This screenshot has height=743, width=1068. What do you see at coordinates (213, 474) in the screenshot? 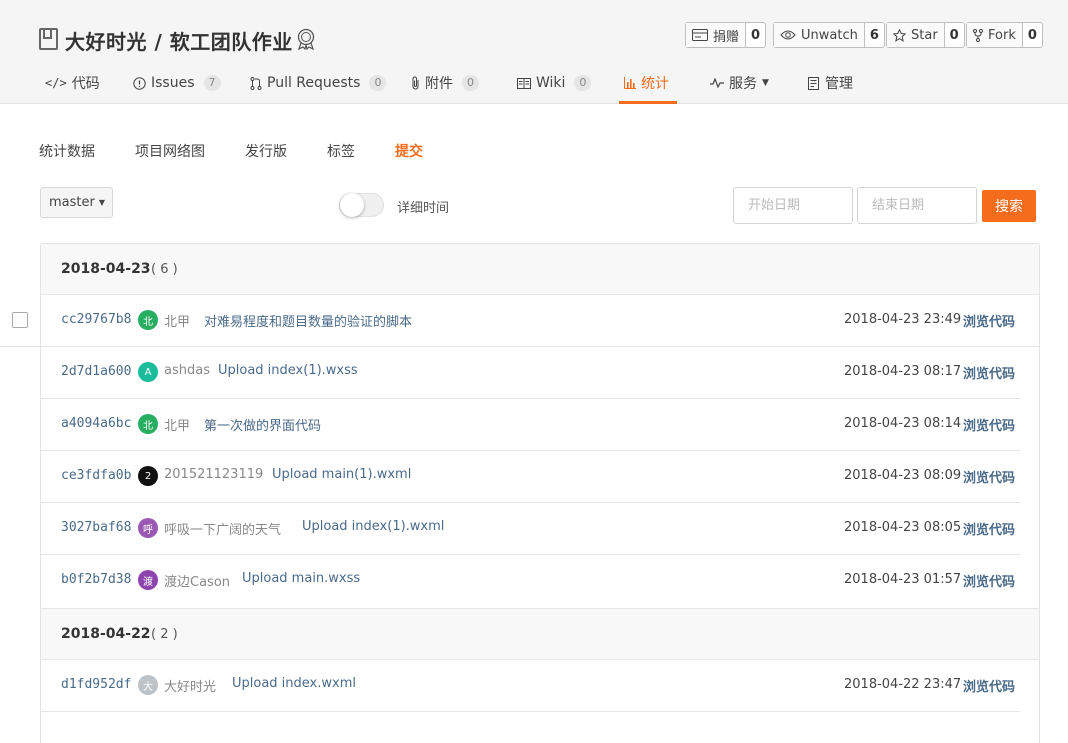
I see `commit-author: 201521123119` at bounding box center [213, 474].